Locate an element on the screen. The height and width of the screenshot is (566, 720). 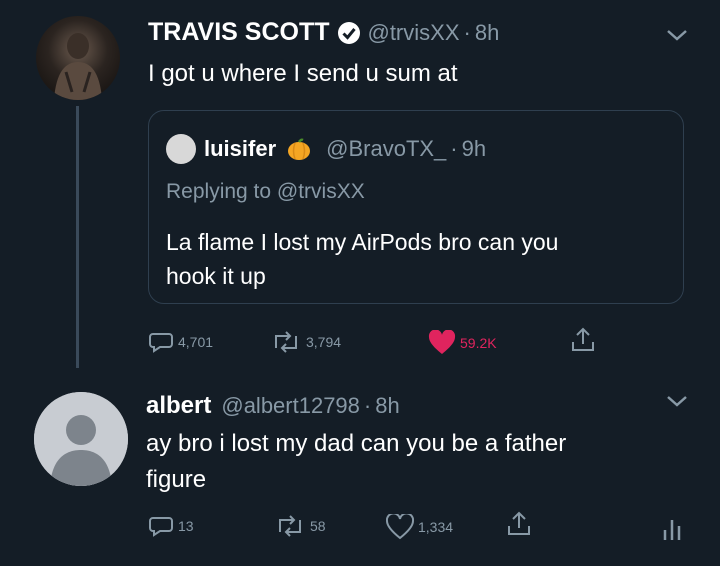
analytics-icon is located at coordinates (672, 530).